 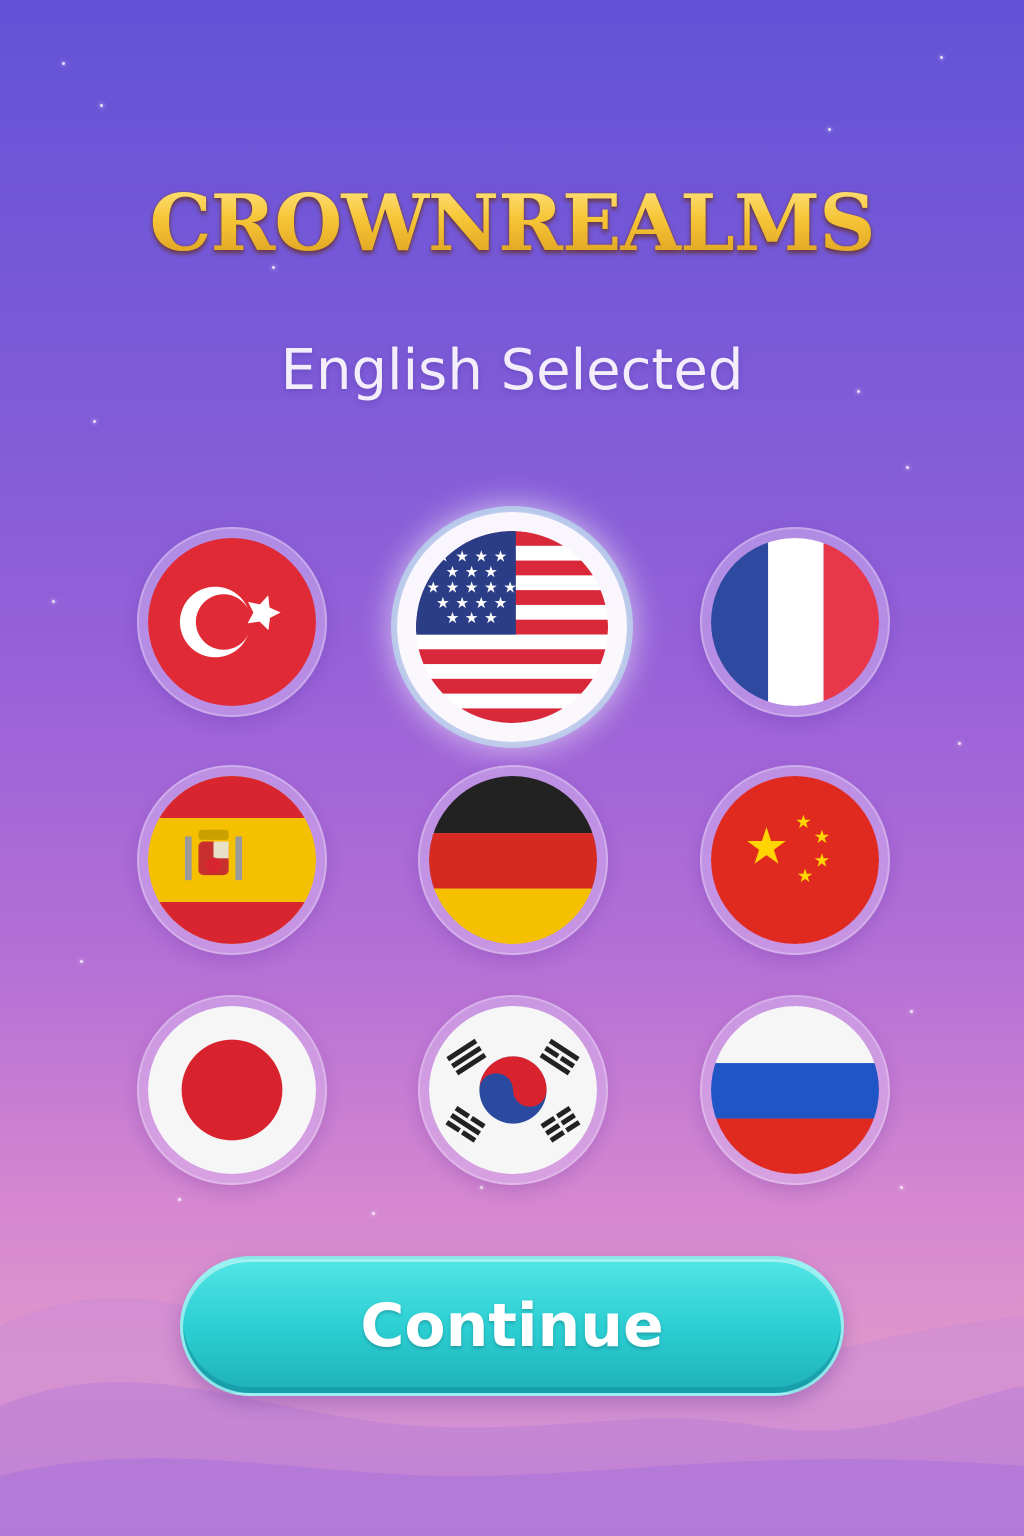 I want to click on language-option-chinese: ★ ★ ★ ★ ★, so click(x=795, y=860).